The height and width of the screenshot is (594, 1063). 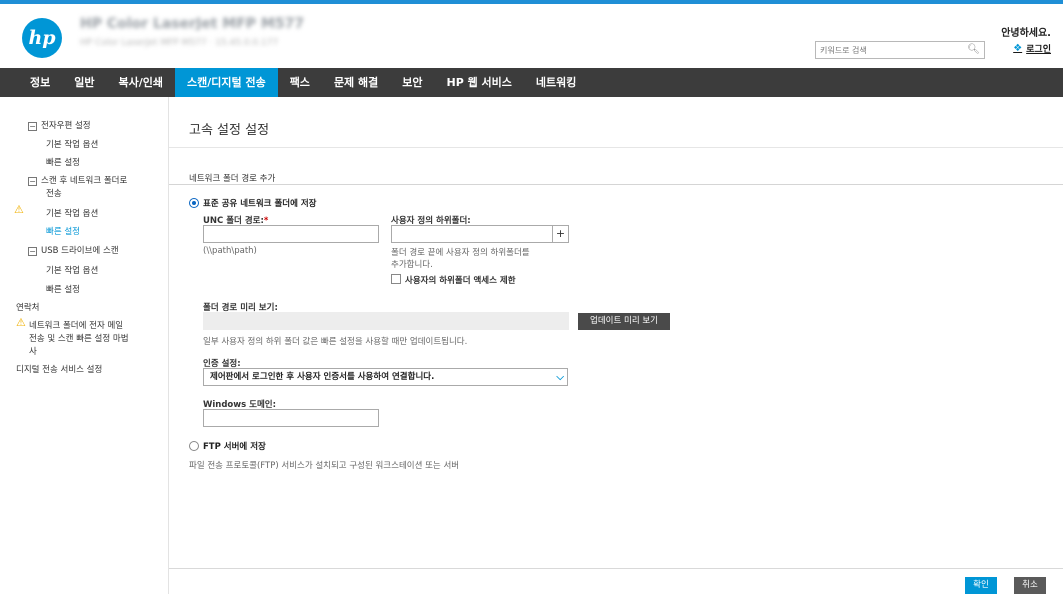 What do you see at coordinates (84, 82) in the screenshot?
I see `nav-general: 일반` at bounding box center [84, 82].